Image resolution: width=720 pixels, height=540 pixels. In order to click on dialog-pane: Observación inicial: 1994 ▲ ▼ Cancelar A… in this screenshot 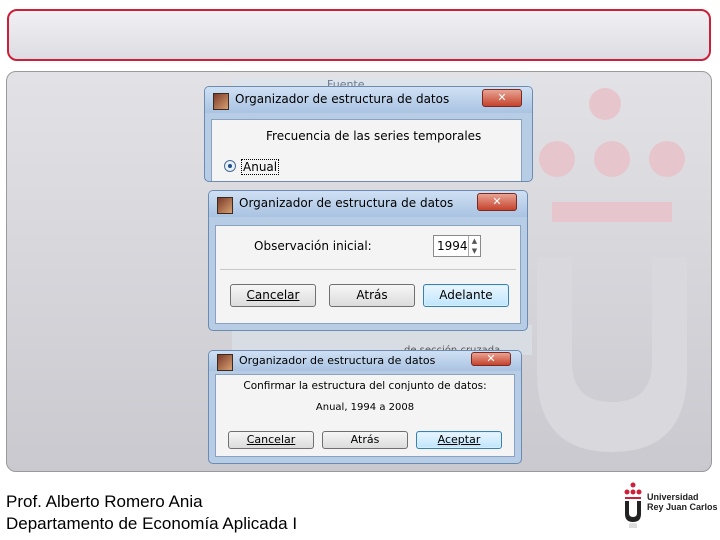, I will do `click(368, 274)`.